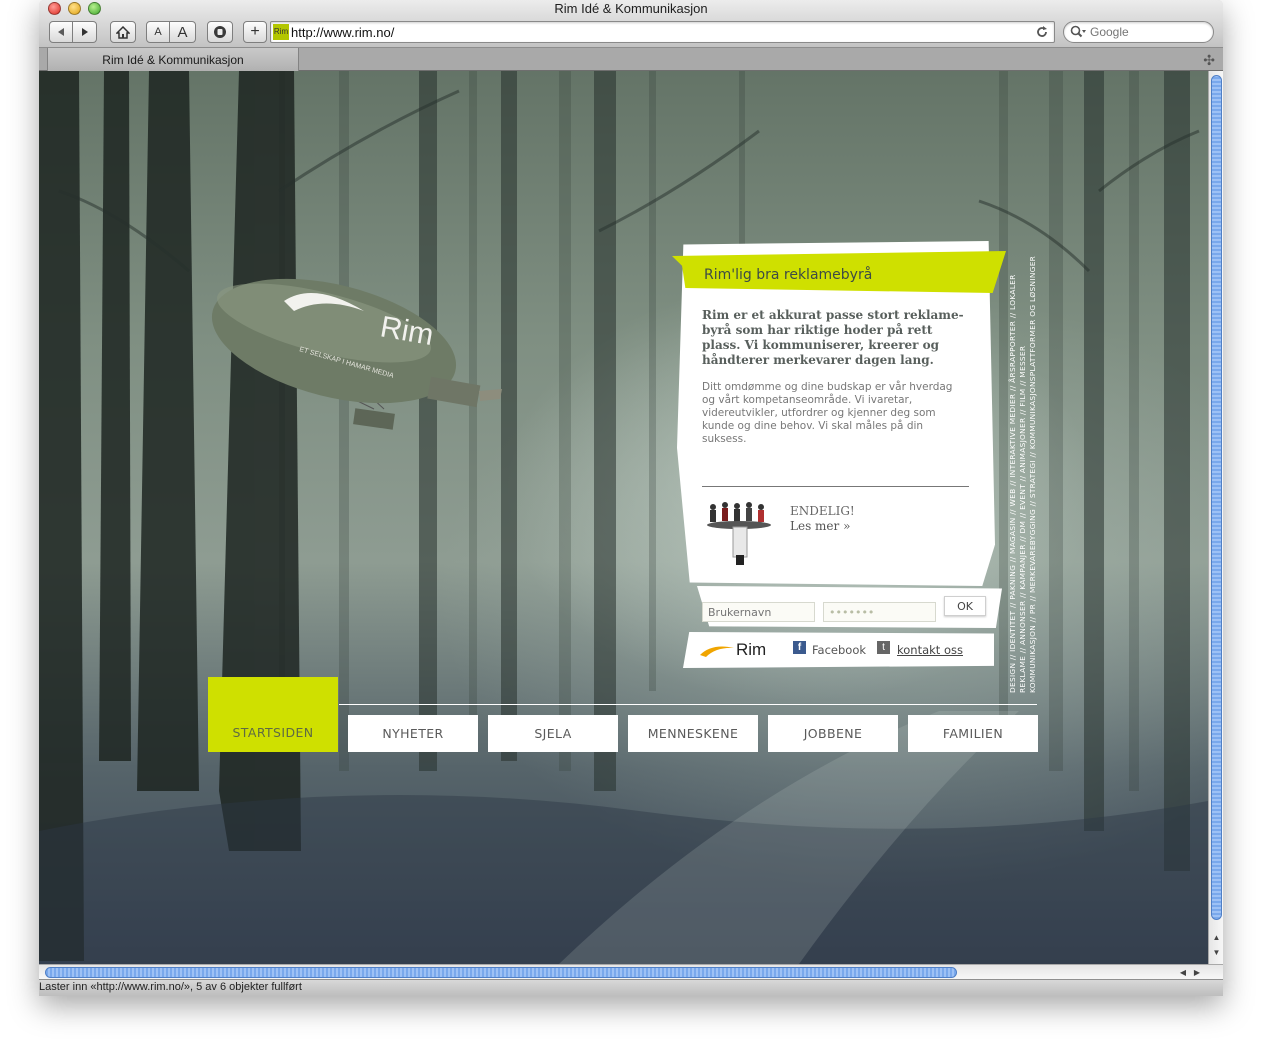 This screenshot has width=1262, height=1050. What do you see at coordinates (255, 32) in the screenshot?
I see `add-bookmark-button: +` at bounding box center [255, 32].